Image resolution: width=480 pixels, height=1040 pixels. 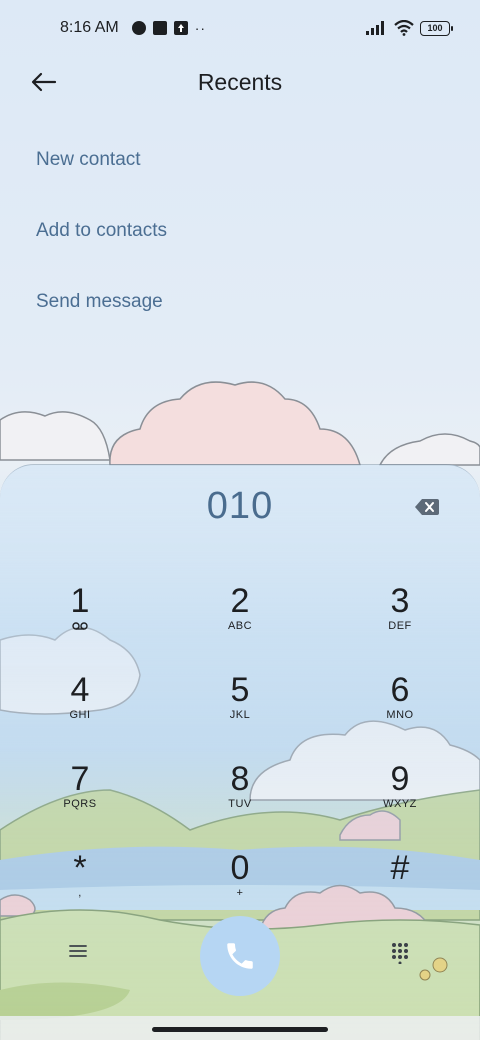 I want to click on signal-icon, so click(x=375, y=28).